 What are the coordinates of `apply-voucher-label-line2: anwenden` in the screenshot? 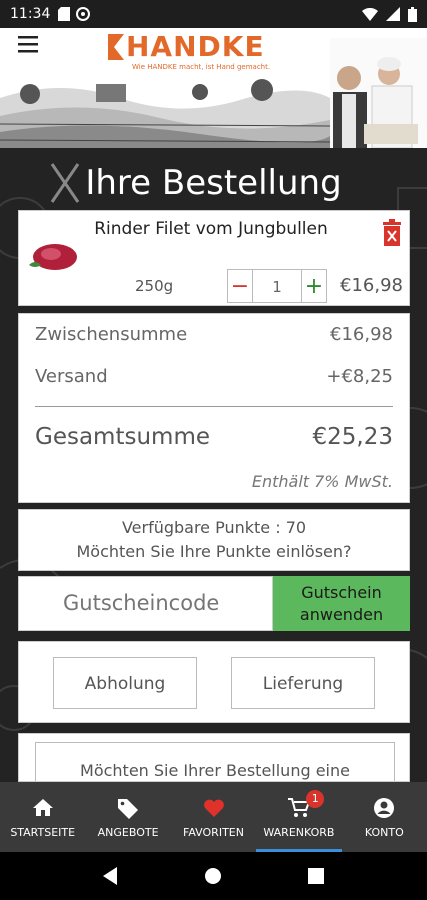 It's located at (341, 614).